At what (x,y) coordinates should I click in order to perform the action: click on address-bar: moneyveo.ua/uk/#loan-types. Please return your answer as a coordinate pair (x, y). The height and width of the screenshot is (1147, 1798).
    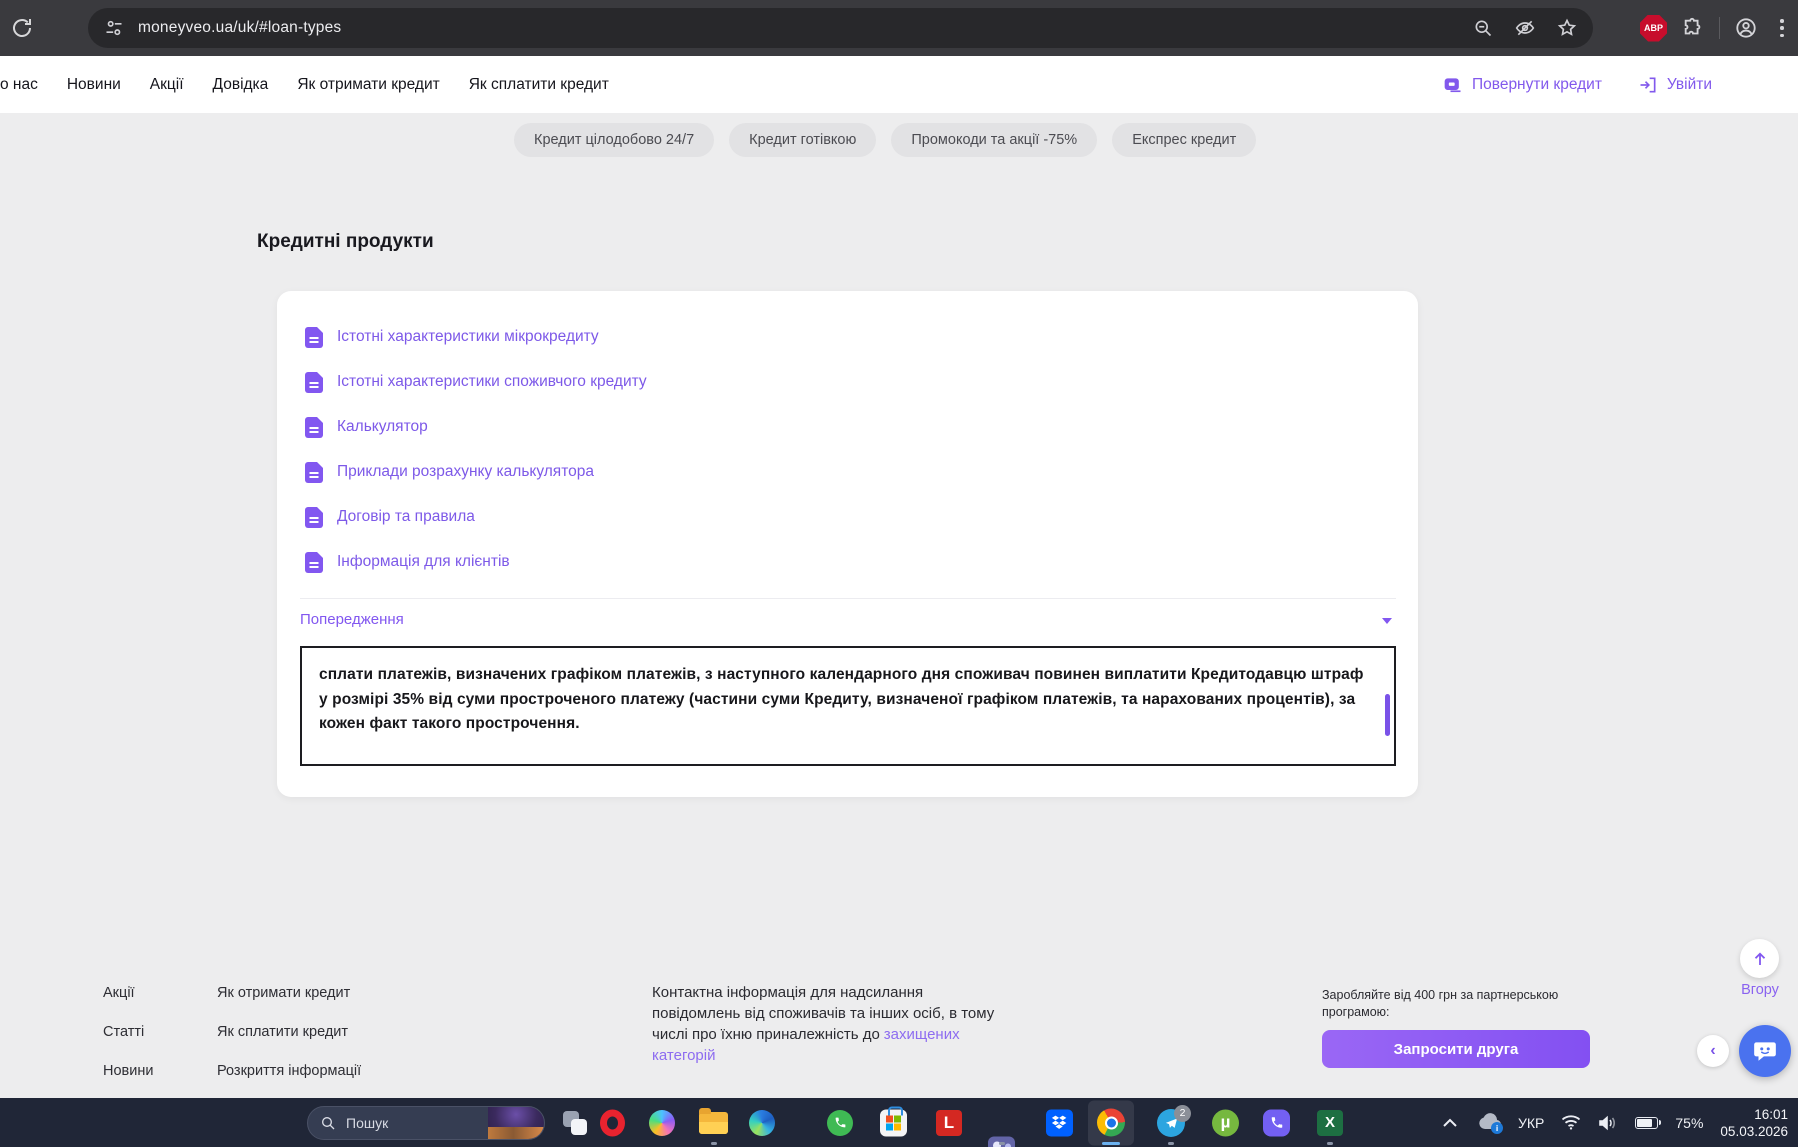
    Looking at the image, I should click on (840, 28).